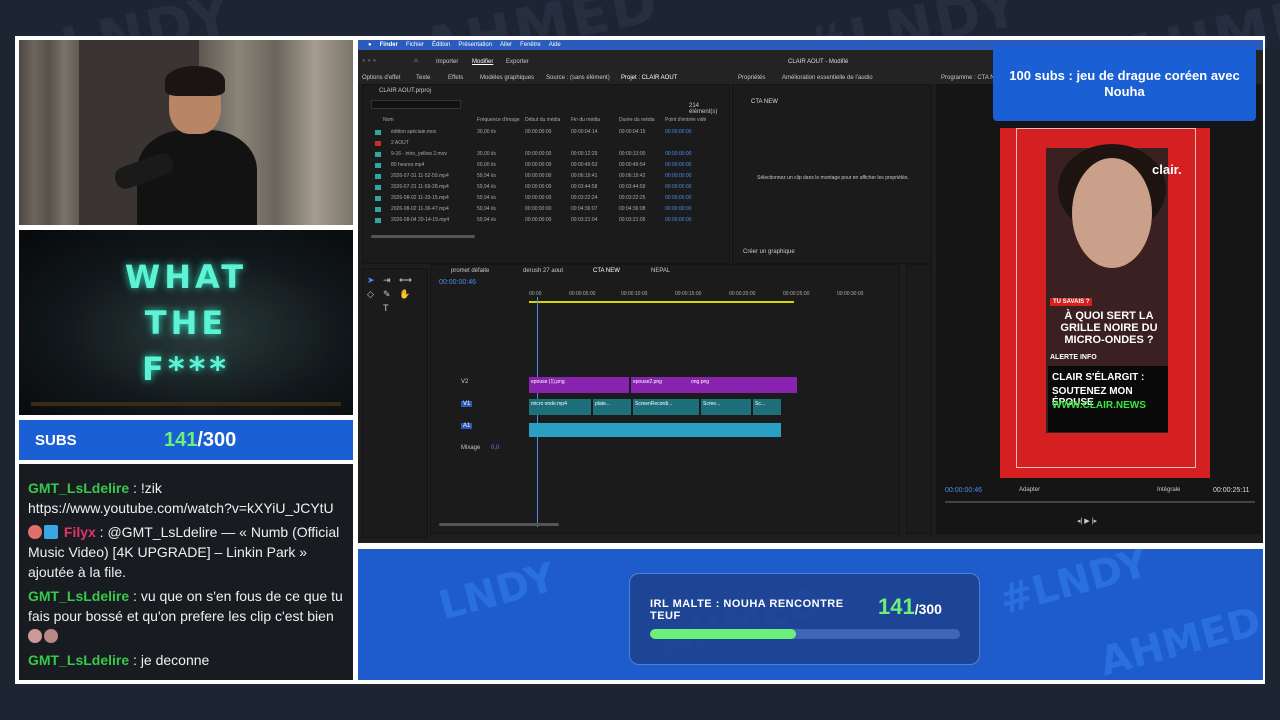 The height and width of the screenshot is (720, 1280). Describe the element at coordinates (743, 385) in the screenshot. I see `clip-v2: ong.png` at that location.